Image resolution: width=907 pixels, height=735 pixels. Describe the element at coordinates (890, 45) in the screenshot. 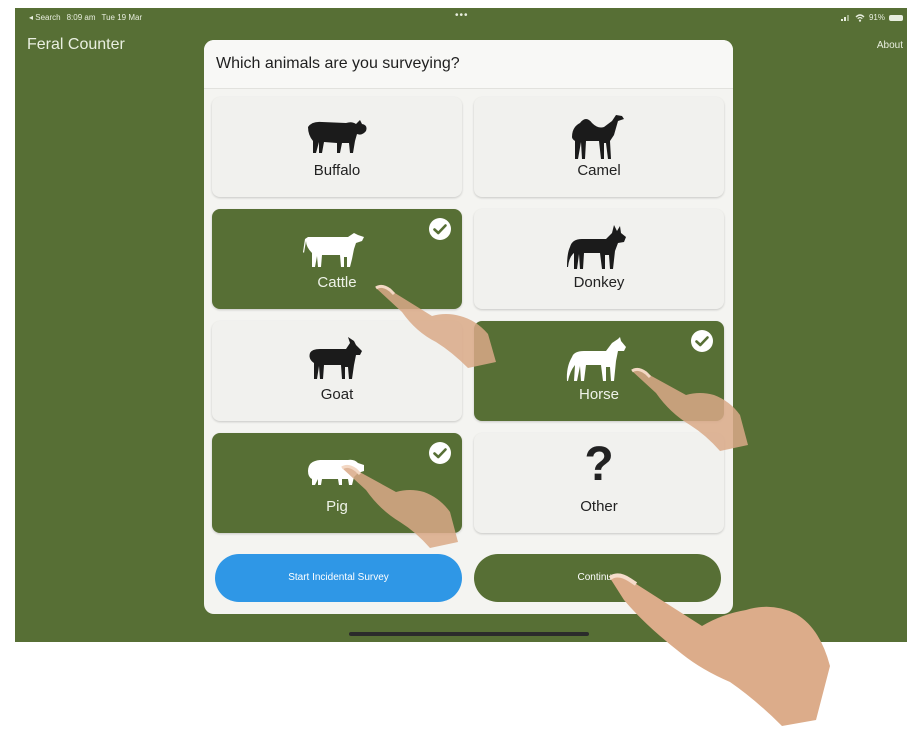

I see `about-link: About` at that location.